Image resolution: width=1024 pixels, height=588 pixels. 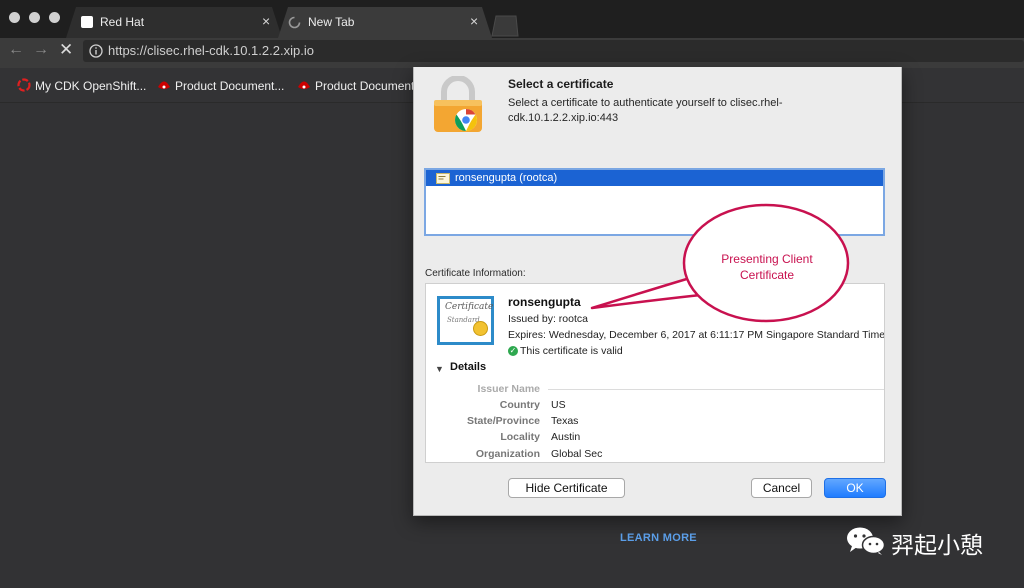 I want to click on certificate-valid-status: This certificate is valid, so click(x=571, y=351).